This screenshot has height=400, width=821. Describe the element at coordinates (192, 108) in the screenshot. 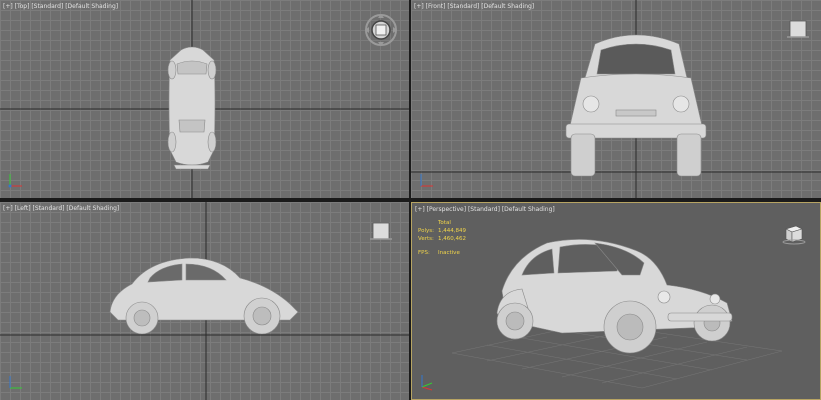

I see `car-top-model` at that location.